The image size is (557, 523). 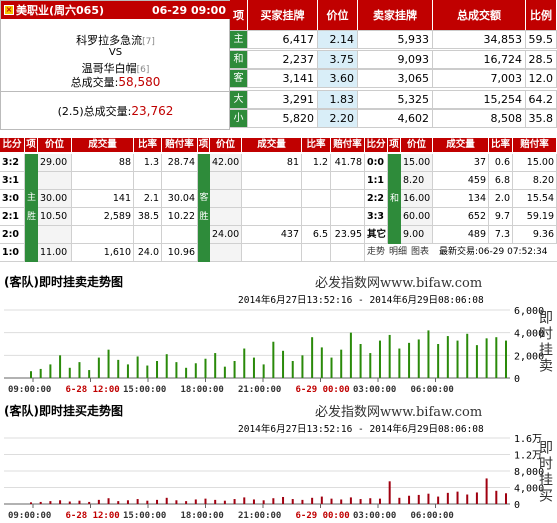 What do you see at coordinates (115, 40) in the screenshot?
I see `home-team: 科罗拉多急流[7]` at bounding box center [115, 40].